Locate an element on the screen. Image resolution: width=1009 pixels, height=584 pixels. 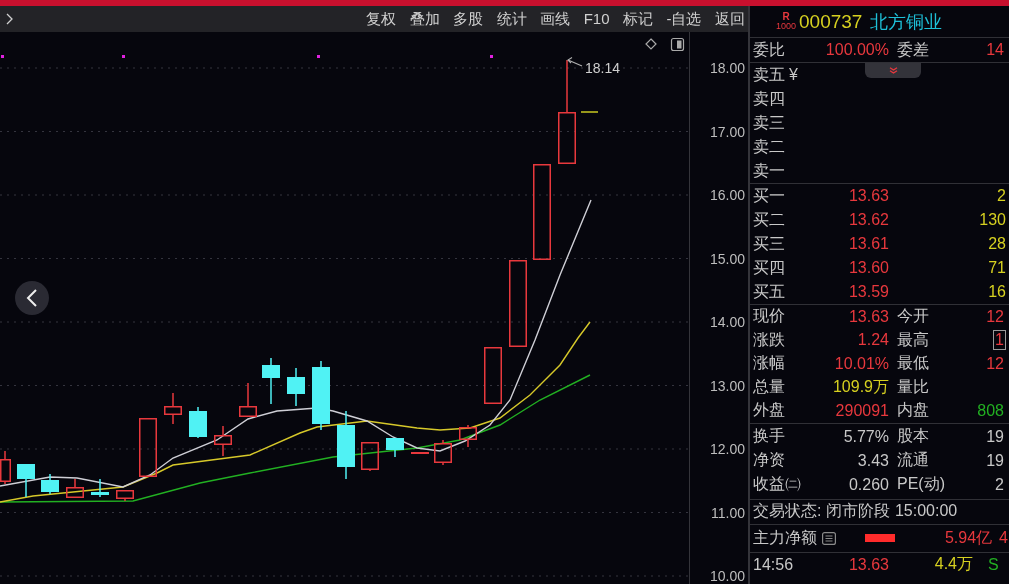
price-axis-label: 14.00 is located at coordinates (727, 322).